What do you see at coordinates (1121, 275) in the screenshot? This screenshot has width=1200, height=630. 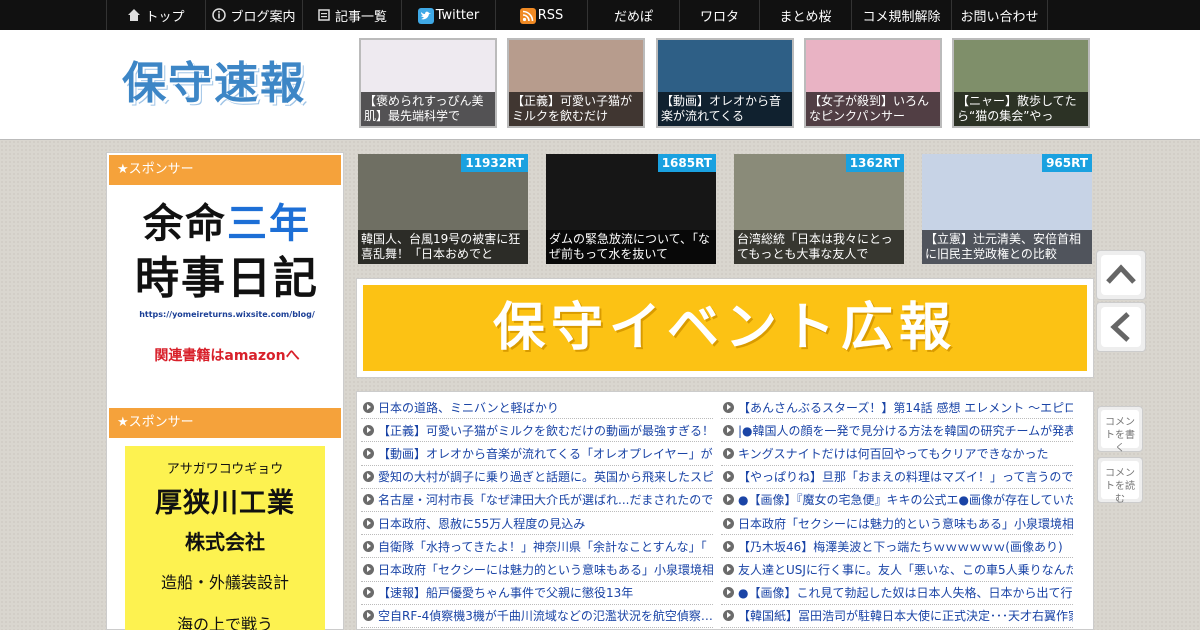 I see `scroll-top-button` at bounding box center [1121, 275].